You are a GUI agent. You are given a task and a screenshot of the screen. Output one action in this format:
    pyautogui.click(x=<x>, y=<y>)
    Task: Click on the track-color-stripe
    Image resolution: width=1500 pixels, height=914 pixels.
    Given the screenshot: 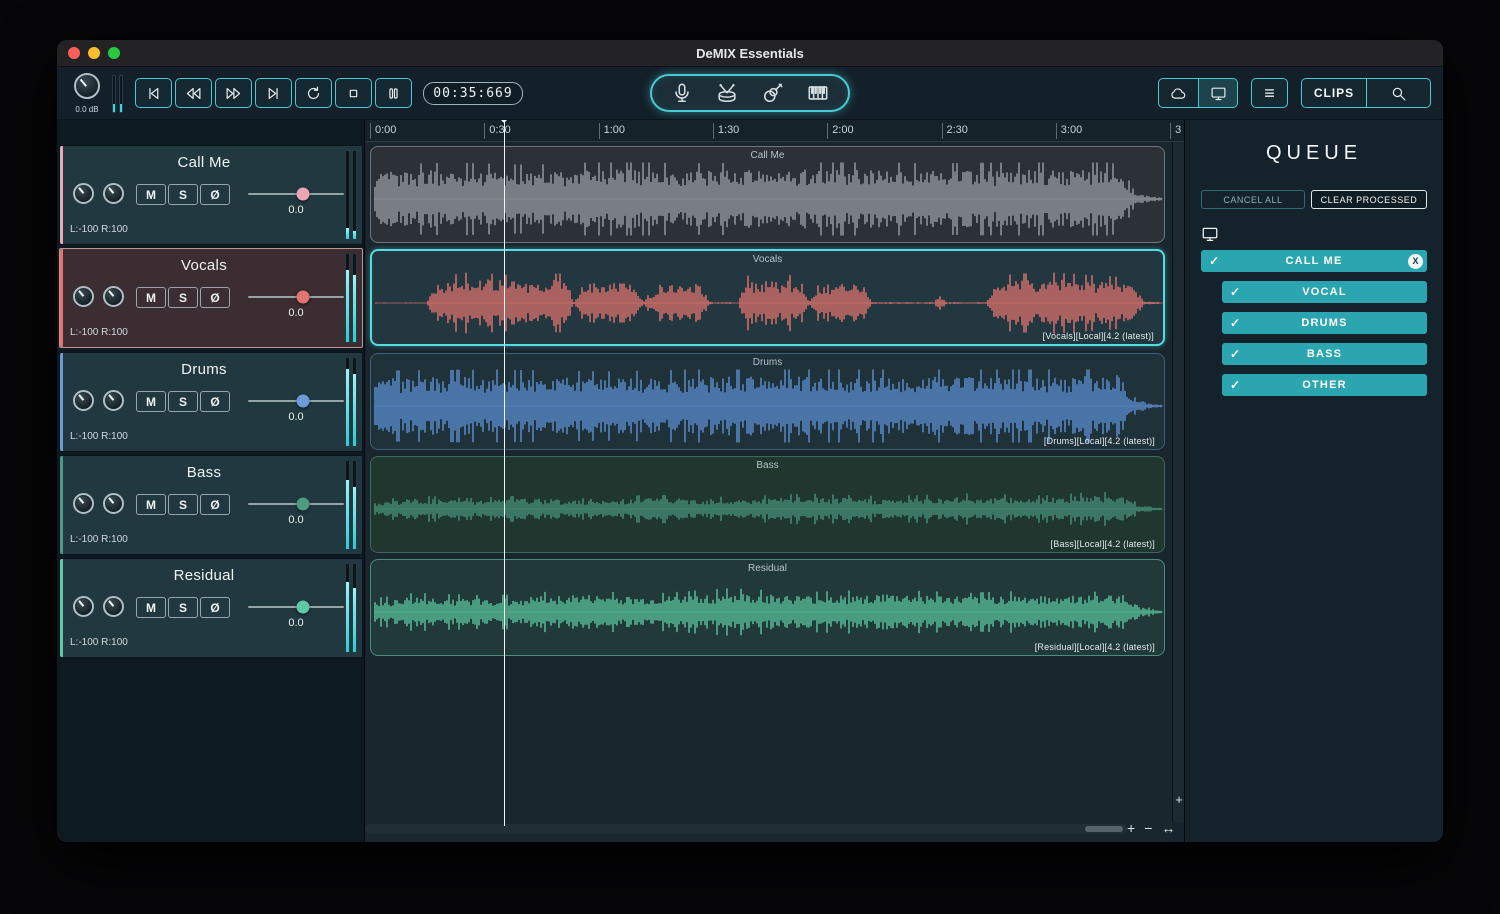 What is the action you would take?
    pyautogui.click(x=61, y=298)
    